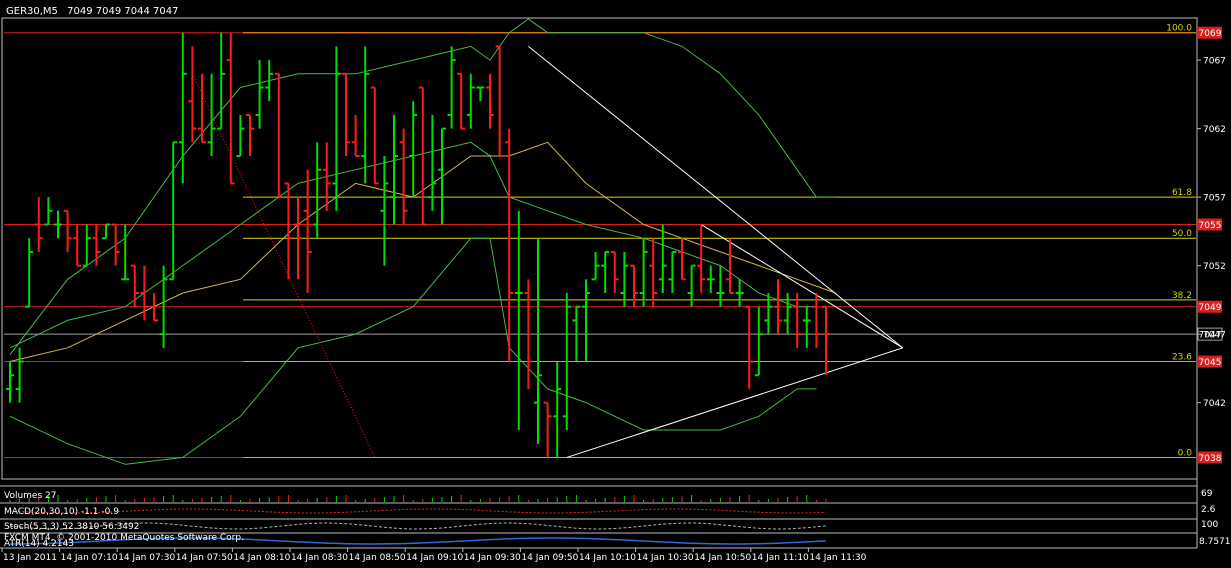 The width and height of the screenshot is (1231, 568). What do you see at coordinates (30, 558) in the screenshot?
I see `x-tick-label: 13 Jan 2011` at bounding box center [30, 558].